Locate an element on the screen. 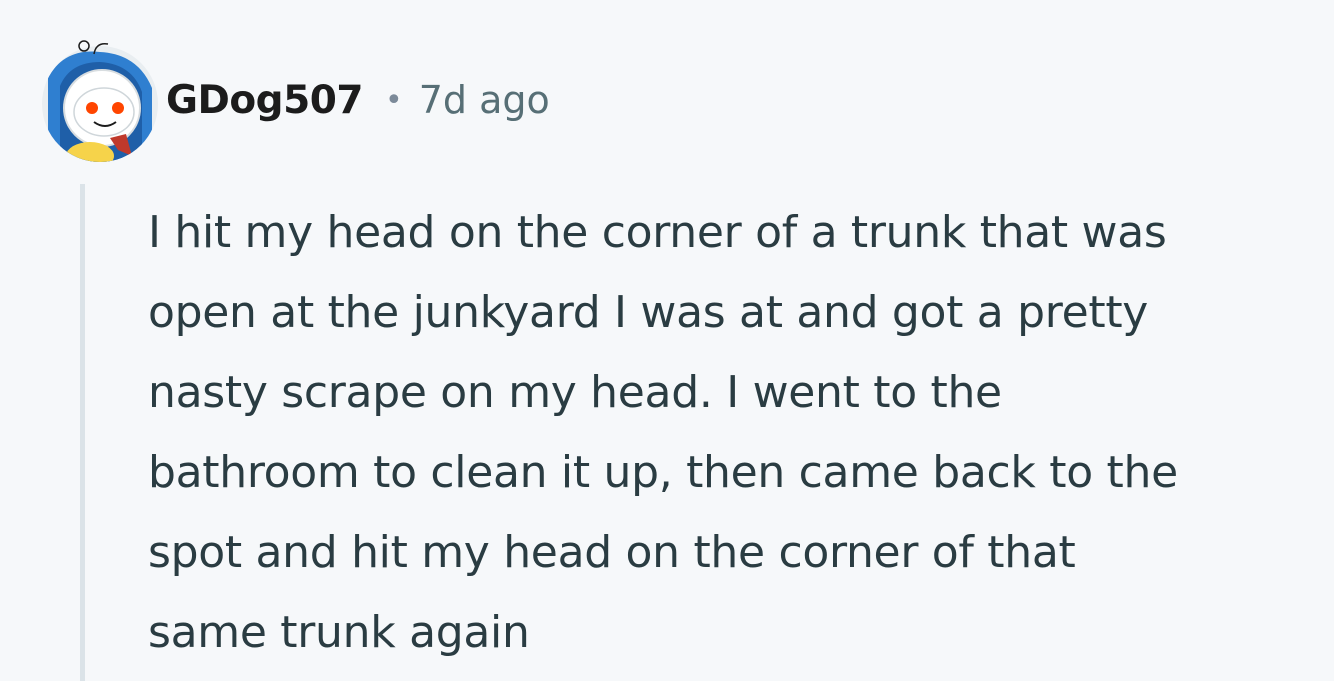 Image resolution: width=1334 pixels, height=681 pixels. comment-body-line: nasty scrape on my head. I went to the is located at coordinates (575, 392).